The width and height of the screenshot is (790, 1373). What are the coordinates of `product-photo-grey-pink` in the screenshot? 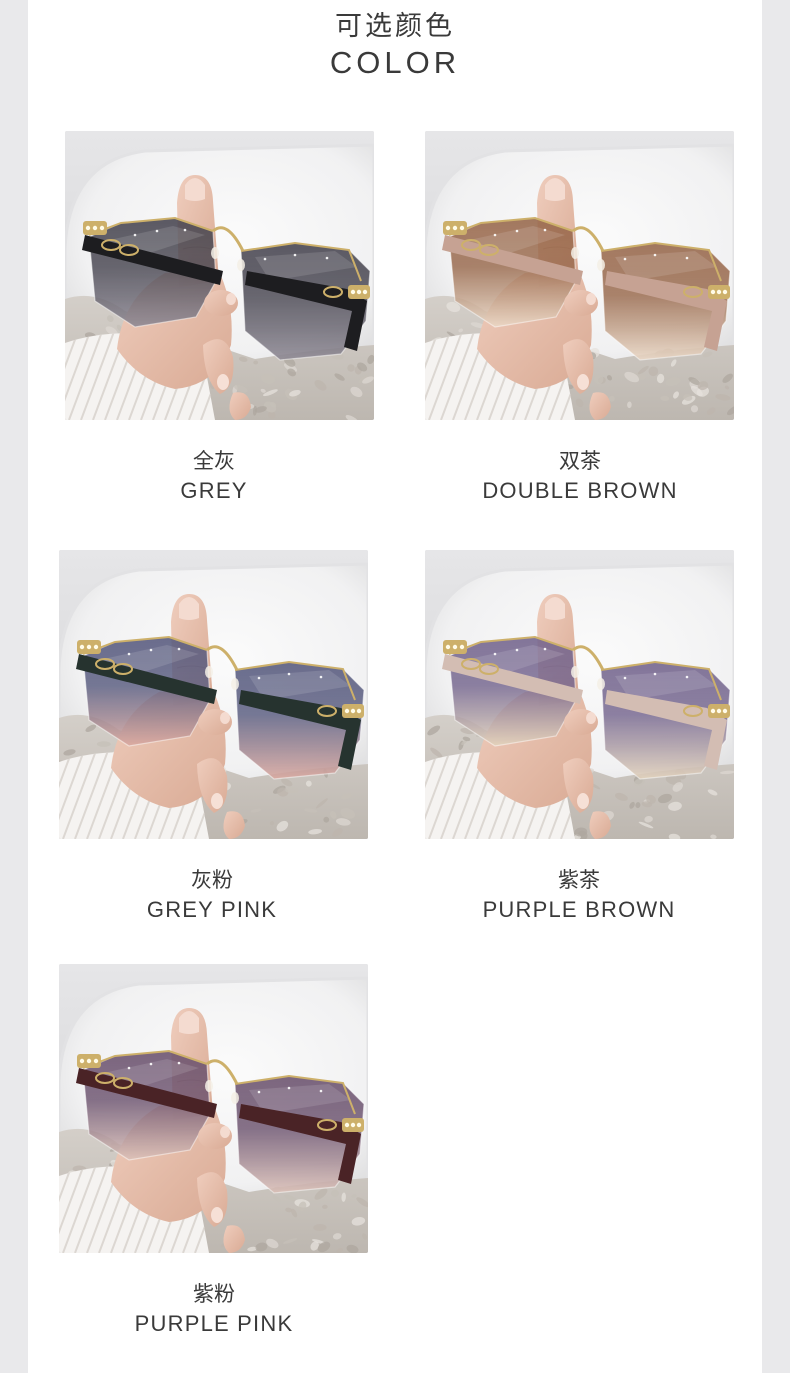 It's located at (213, 694).